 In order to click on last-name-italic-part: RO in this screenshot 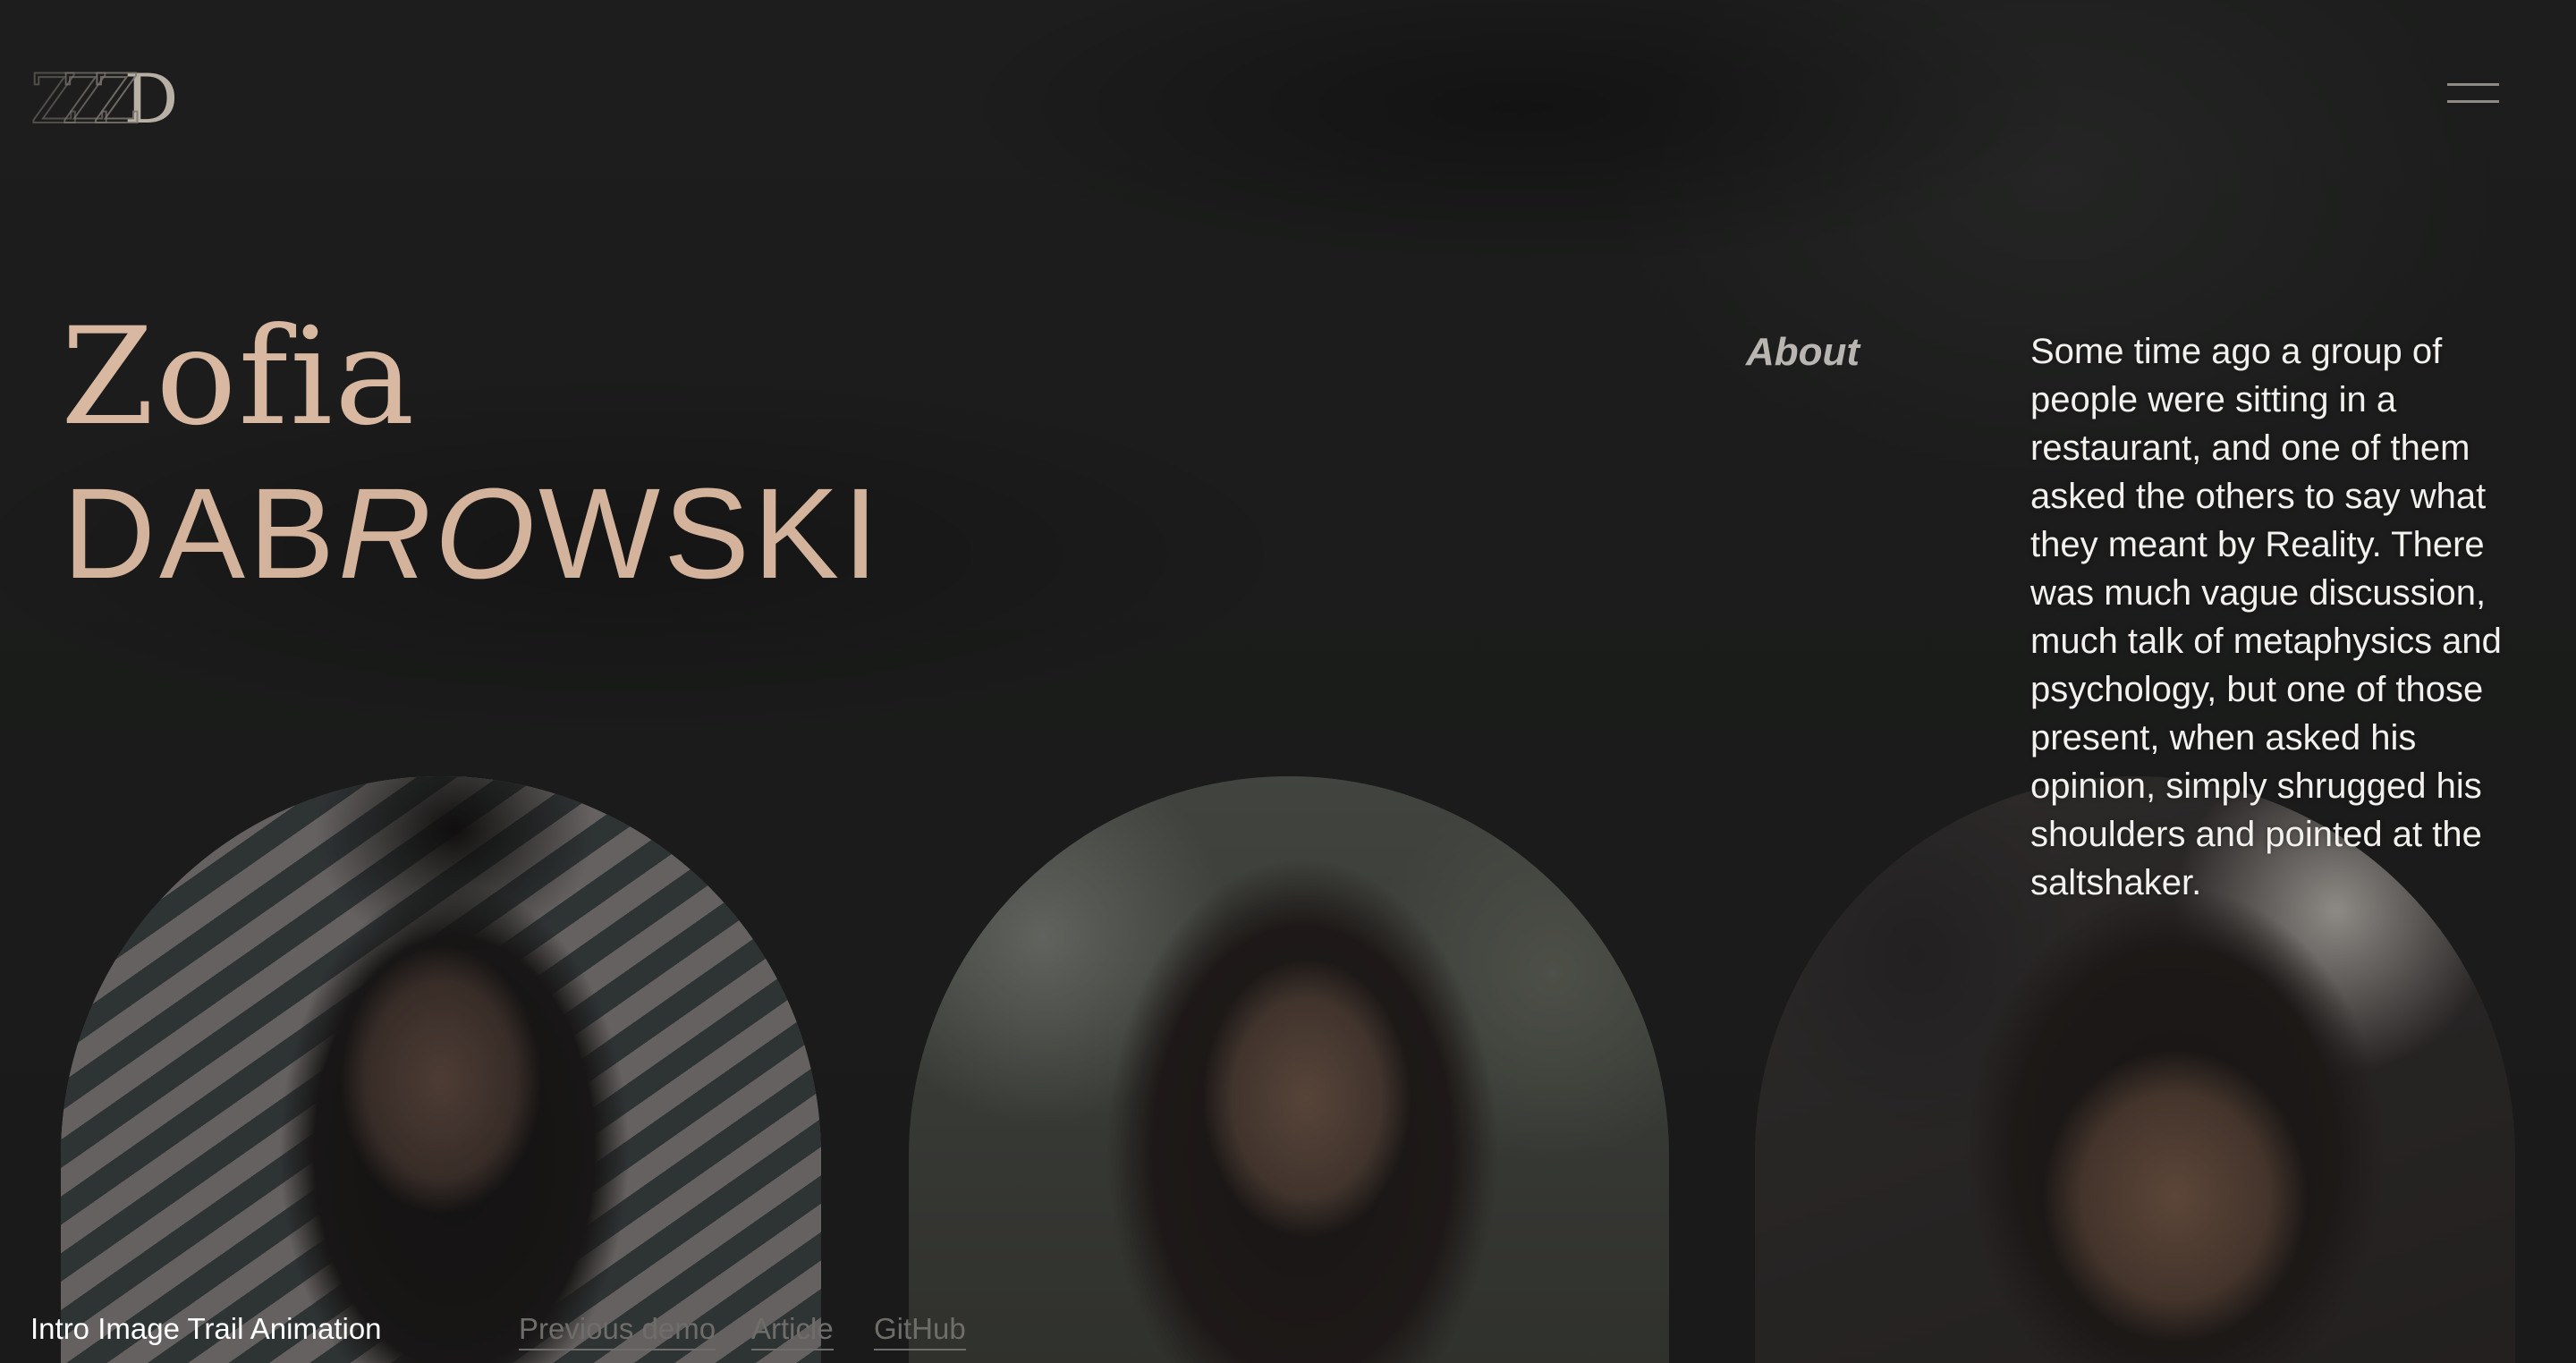, I will do `click(438, 533)`.